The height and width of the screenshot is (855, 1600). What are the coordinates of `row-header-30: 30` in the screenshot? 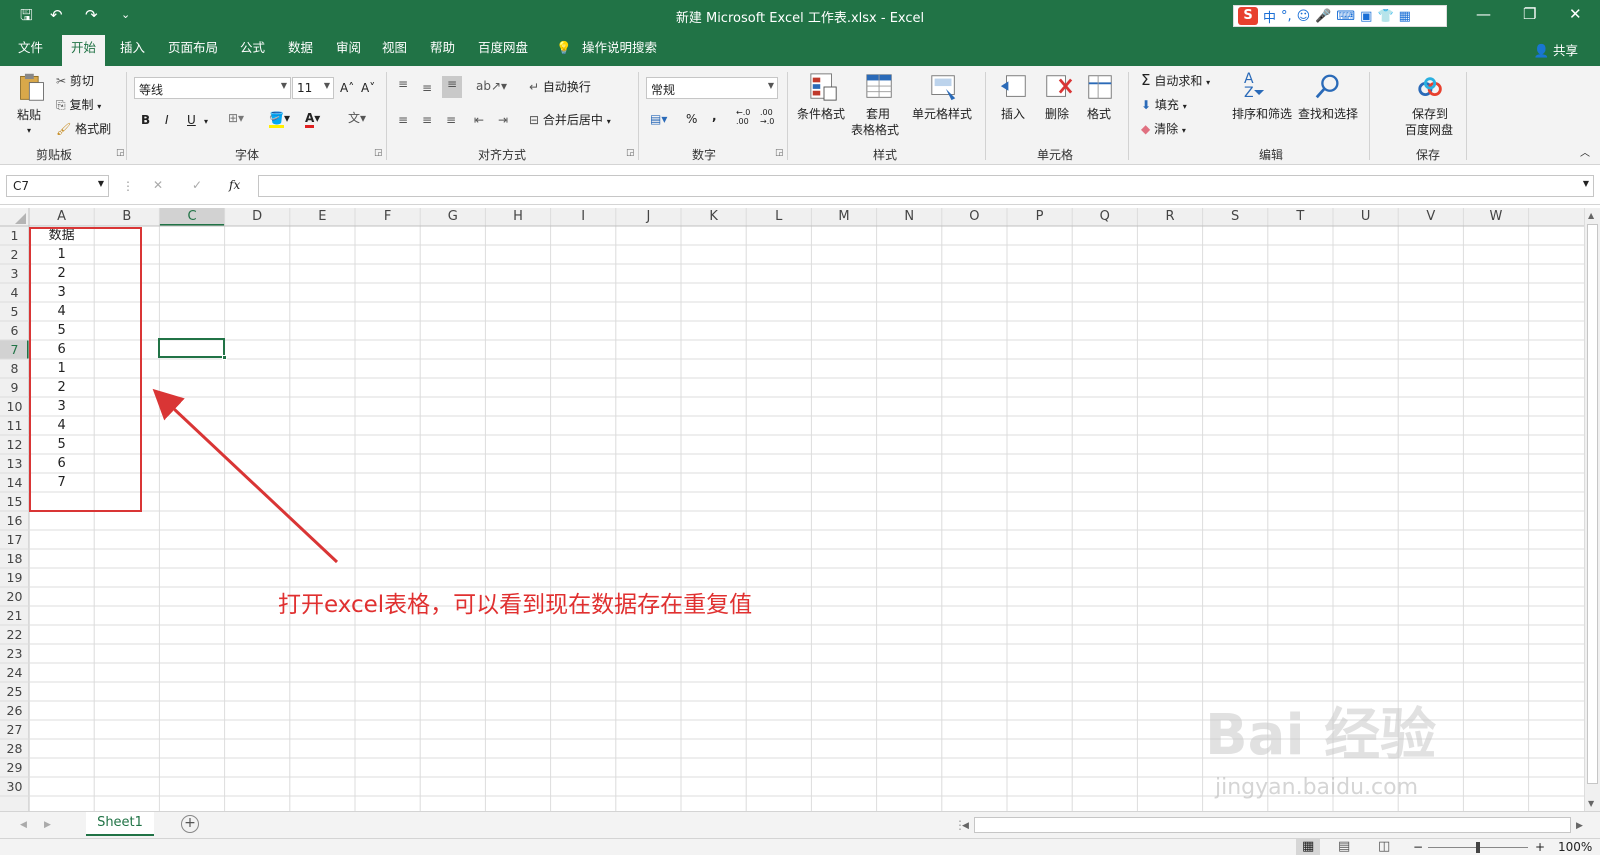 It's located at (14, 786).